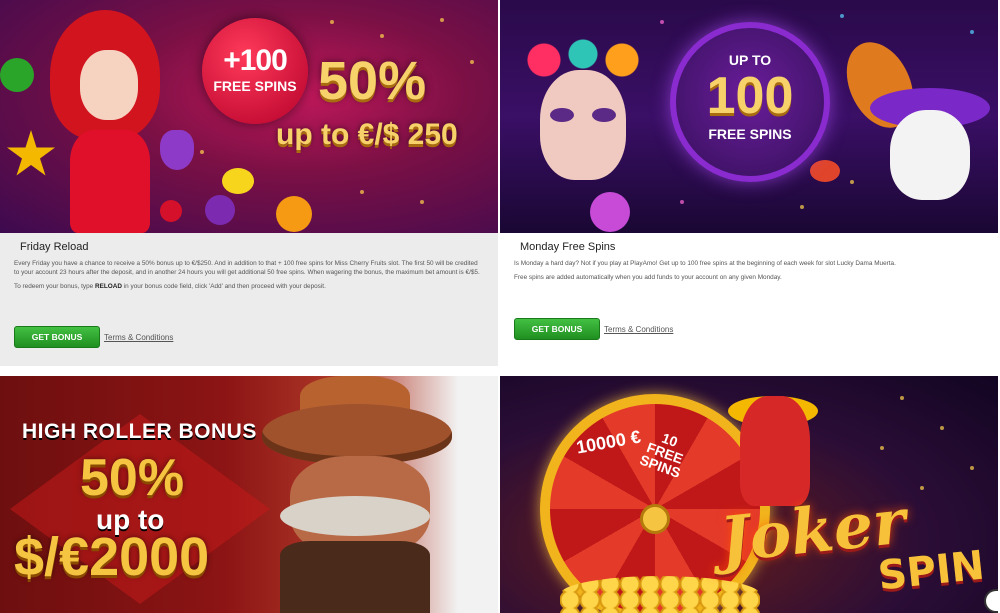 The width and height of the screenshot is (1000, 613). What do you see at coordinates (372, 81) in the screenshot?
I see `banner-headline: 50%` at bounding box center [372, 81].